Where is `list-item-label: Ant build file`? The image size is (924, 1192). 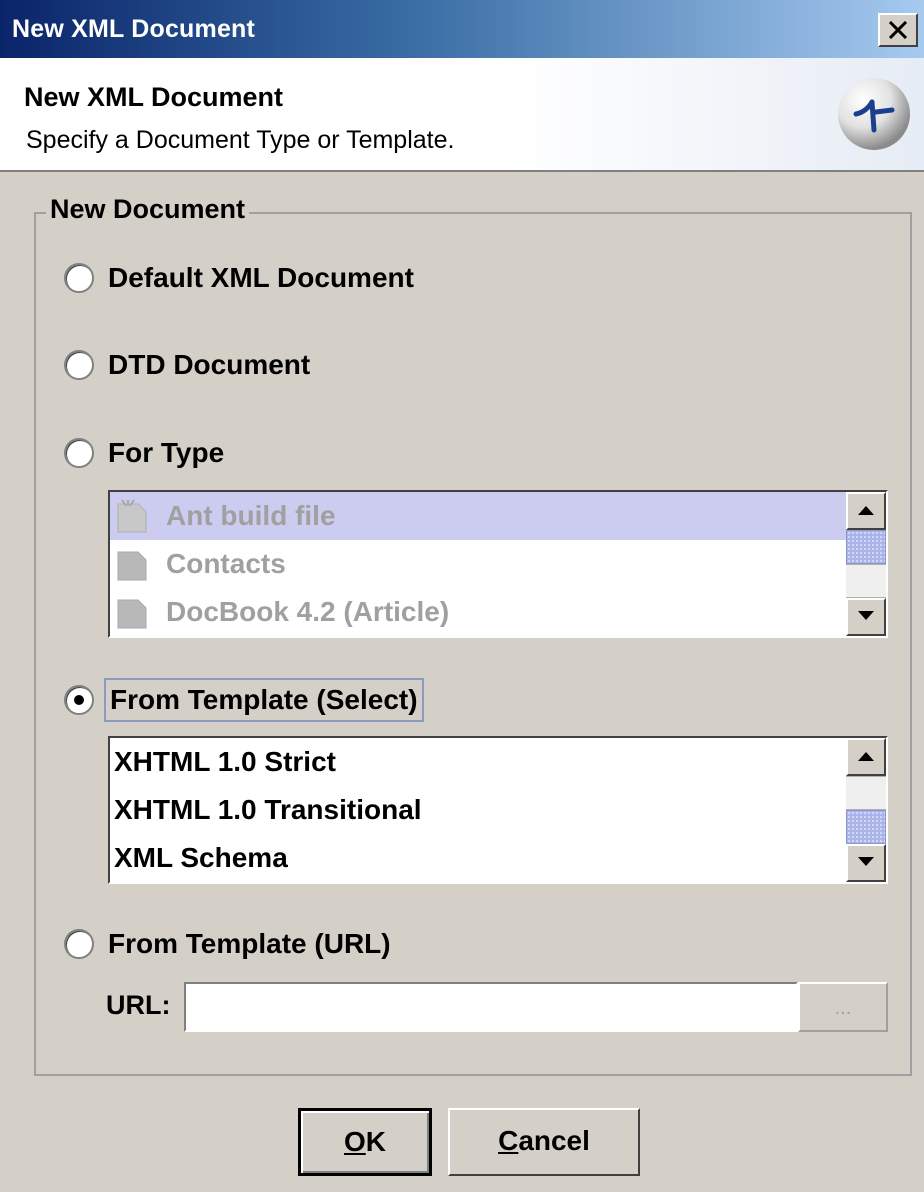
list-item-label: Ant build file is located at coordinates (251, 515).